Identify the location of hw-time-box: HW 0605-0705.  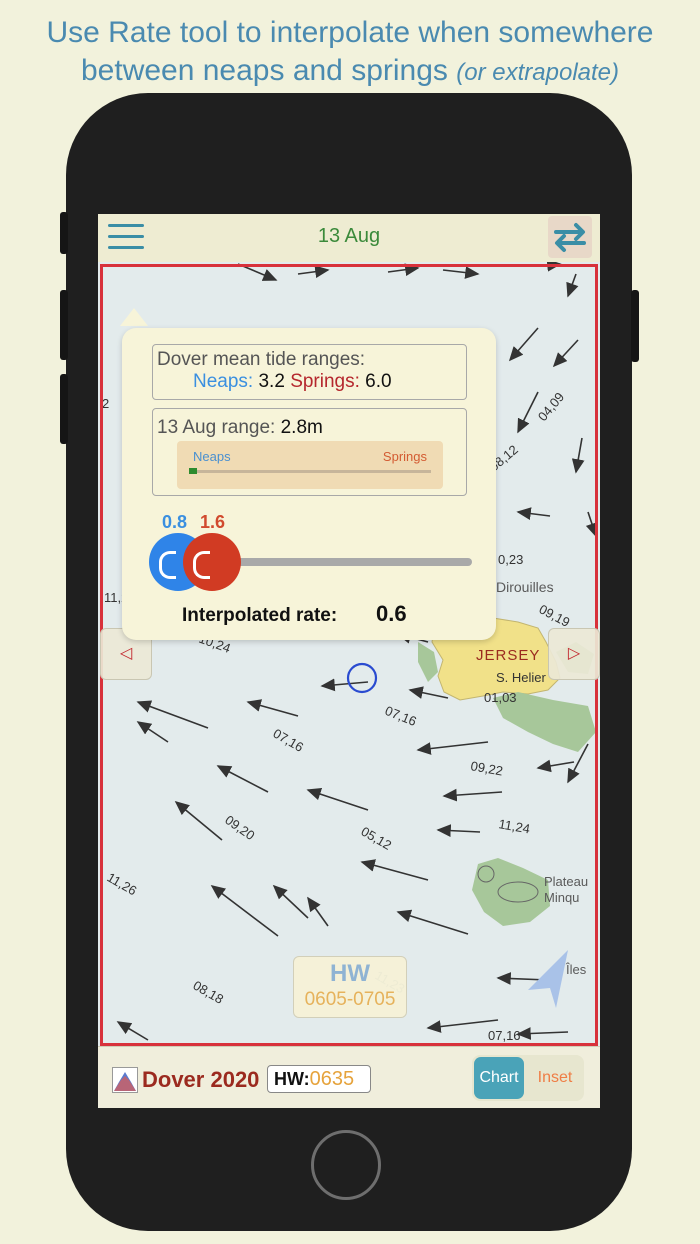
(350, 987).